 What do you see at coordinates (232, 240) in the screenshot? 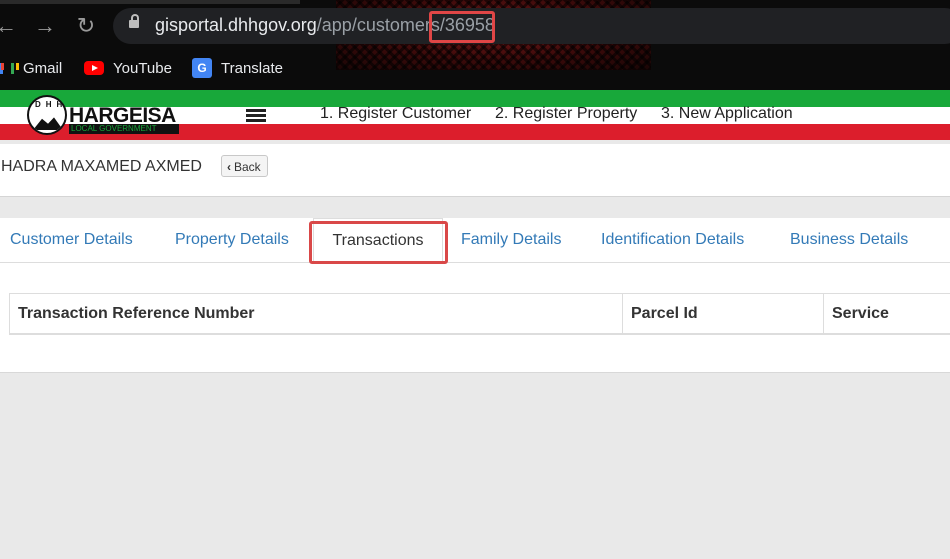
I see `tab-property-details: Property Details` at bounding box center [232, 240].